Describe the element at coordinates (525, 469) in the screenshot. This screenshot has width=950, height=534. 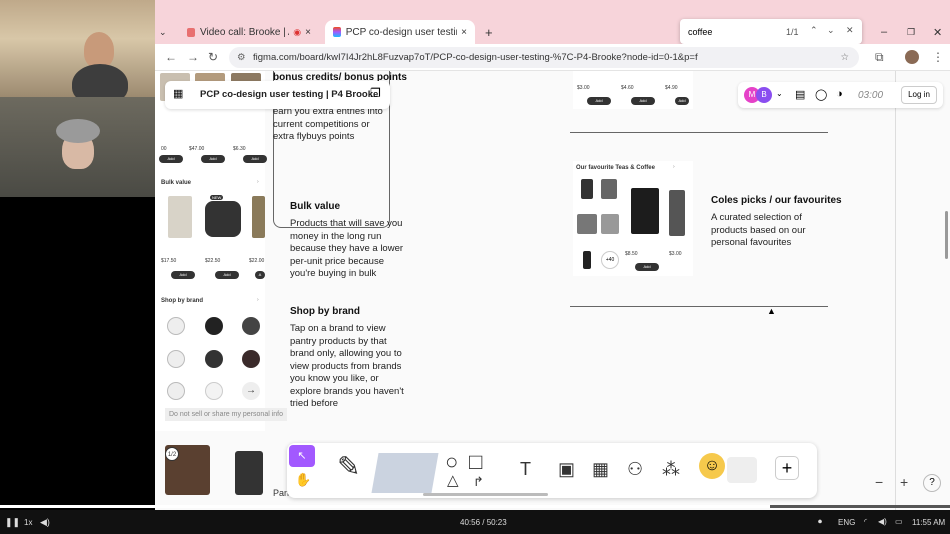
I see `text-tool-icon: T` at that location.